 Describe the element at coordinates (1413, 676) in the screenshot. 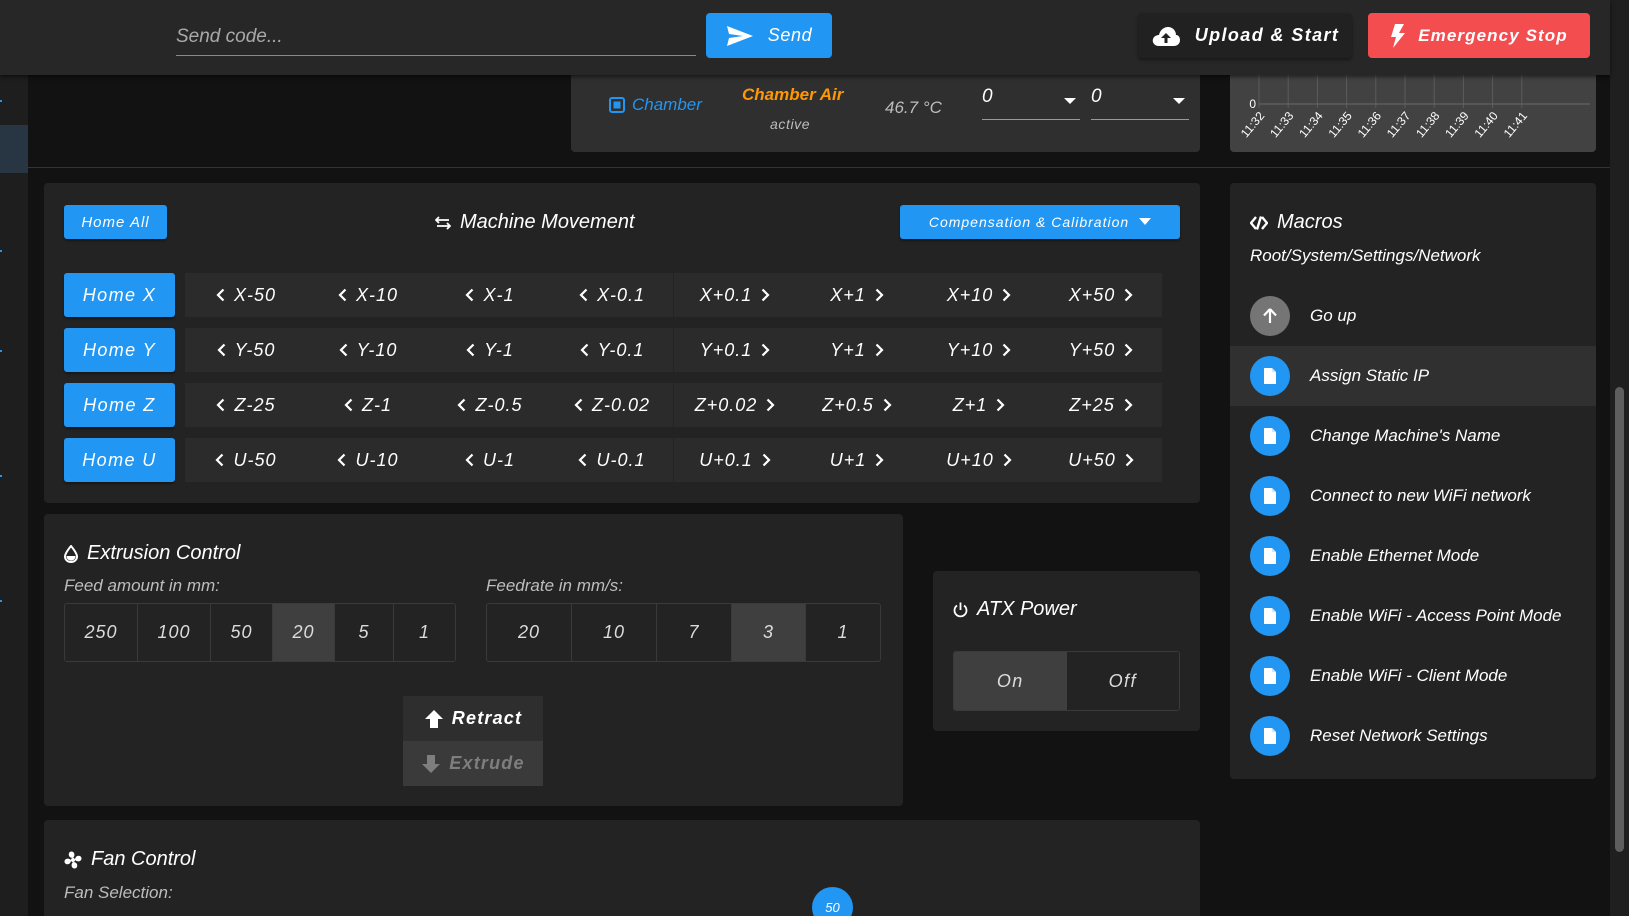

I see `macro-list-item: Enable WiFi - Client Mode` at that location.